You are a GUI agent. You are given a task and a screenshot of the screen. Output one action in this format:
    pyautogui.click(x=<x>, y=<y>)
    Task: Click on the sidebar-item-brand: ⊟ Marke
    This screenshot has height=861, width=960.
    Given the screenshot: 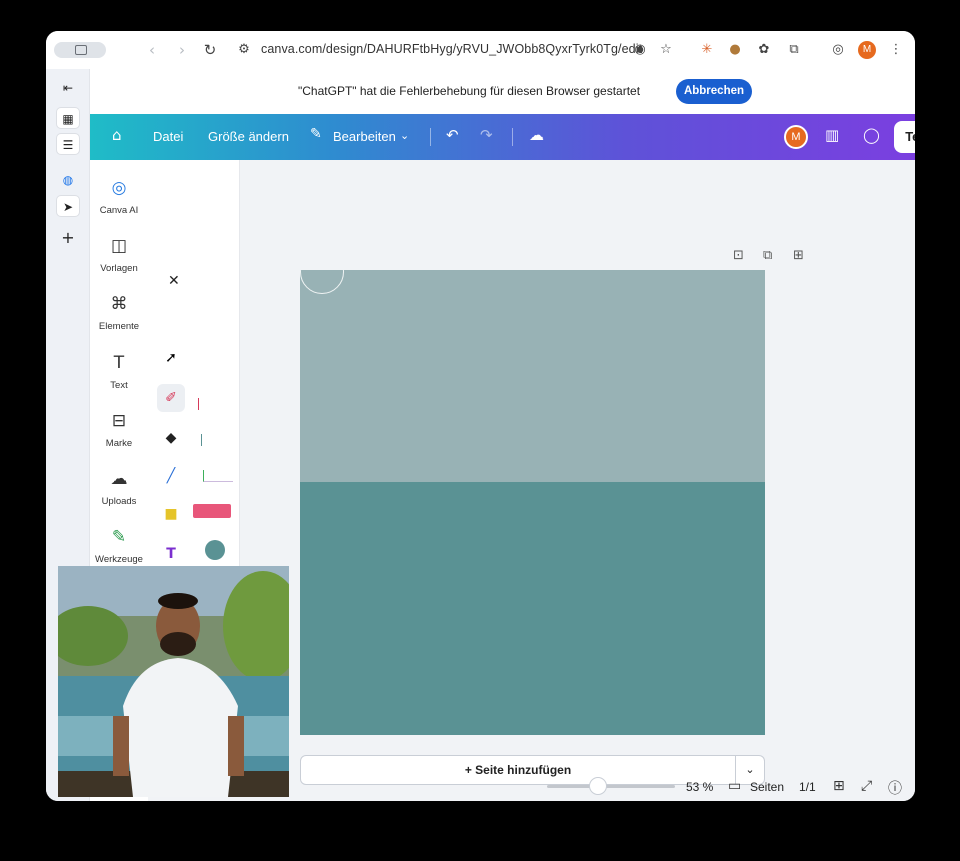 What is the action you would take?
    pyautogui.click(x=119, y=429)
    